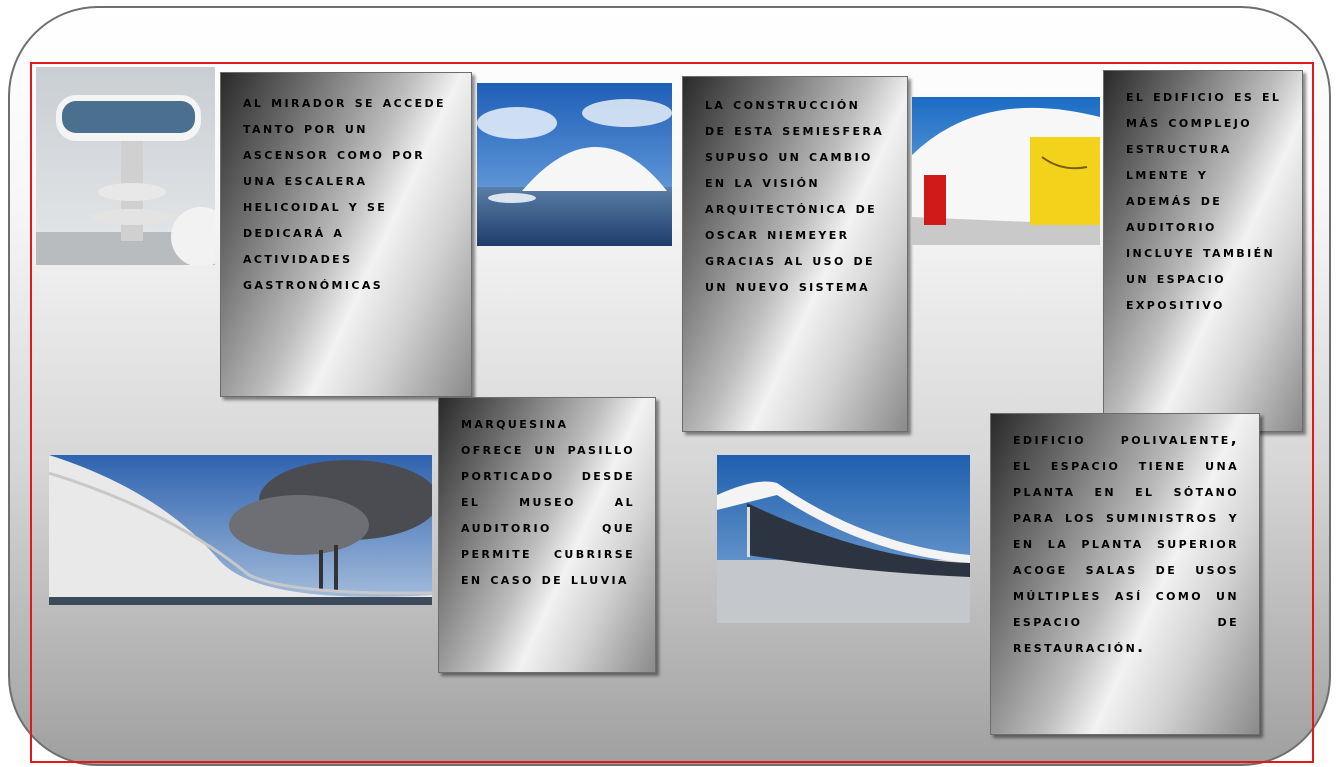 The image size is (1341, 767). What do you see at coordinates (240, 530) in the screenshot?
I see `canopy-photo` at bounding box center [240, 530].